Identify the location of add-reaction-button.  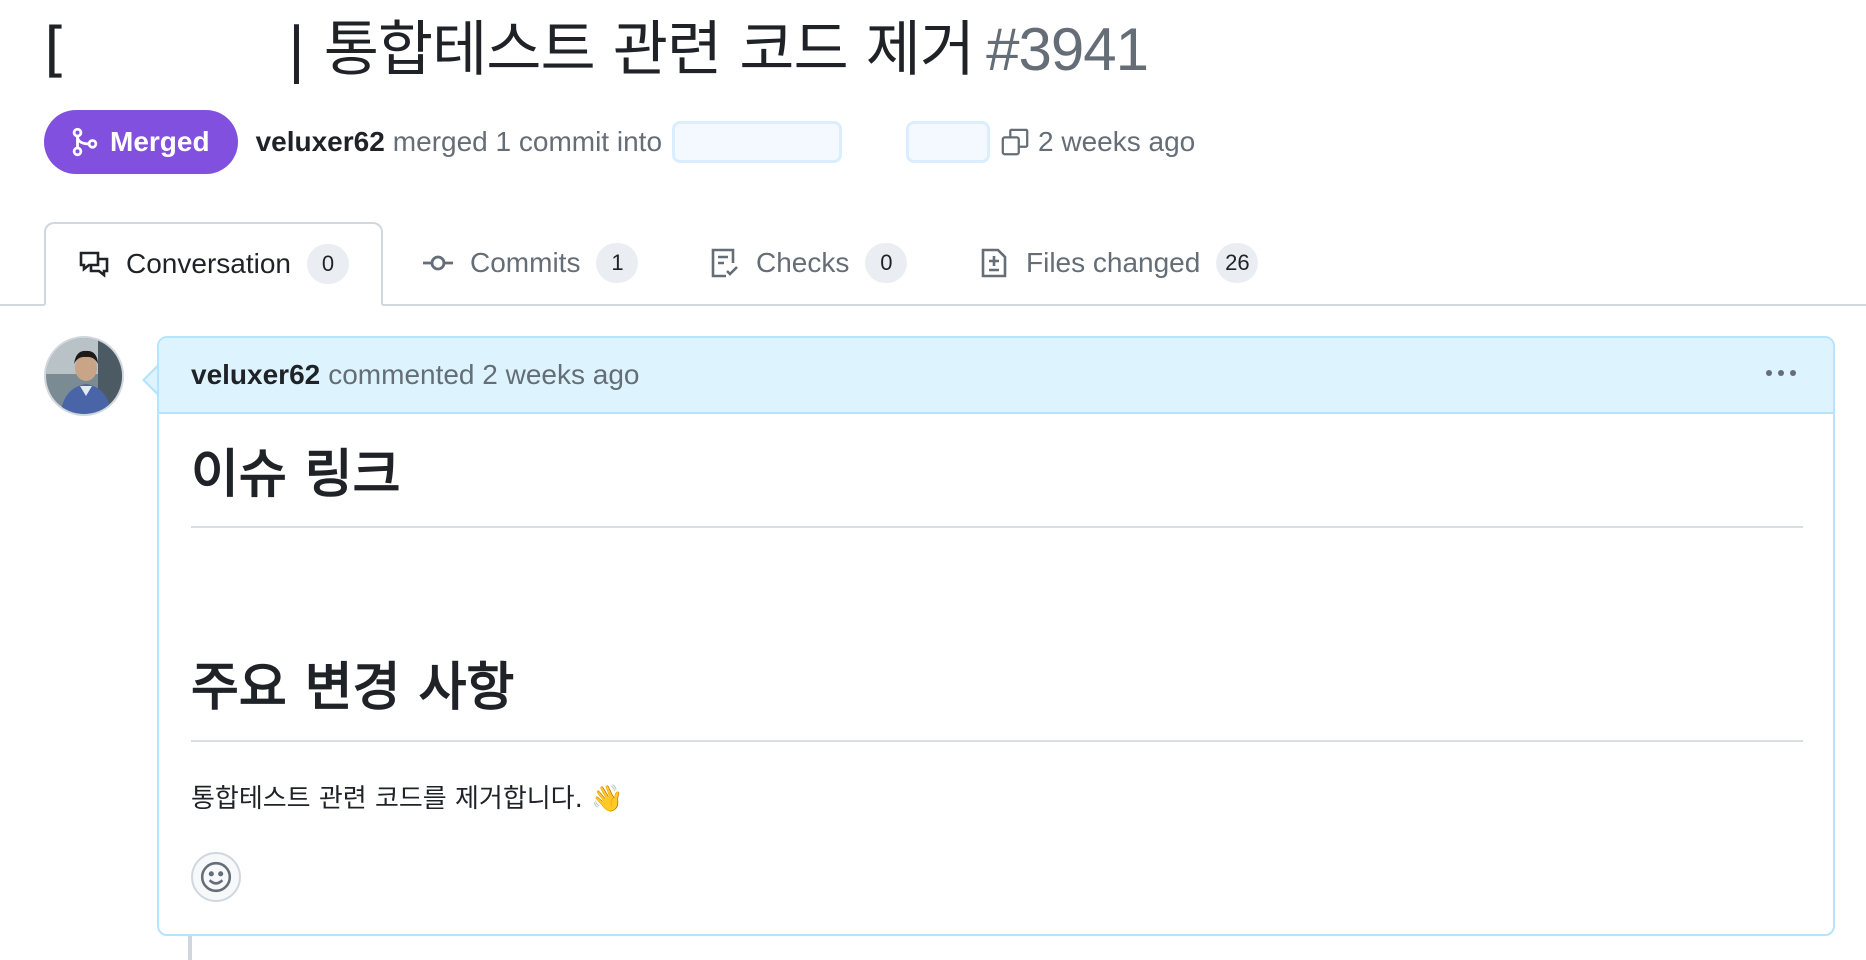
(216, 877).